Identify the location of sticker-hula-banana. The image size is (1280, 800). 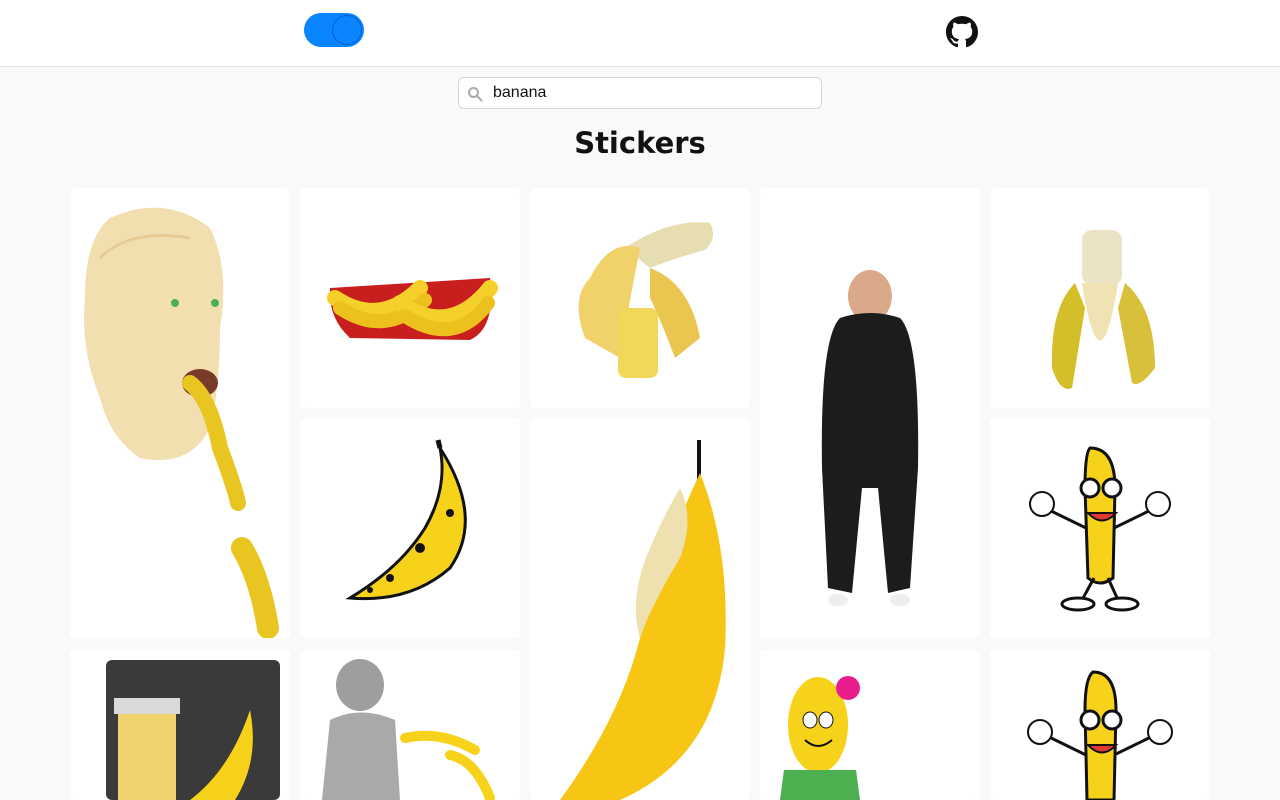
(870, 725).